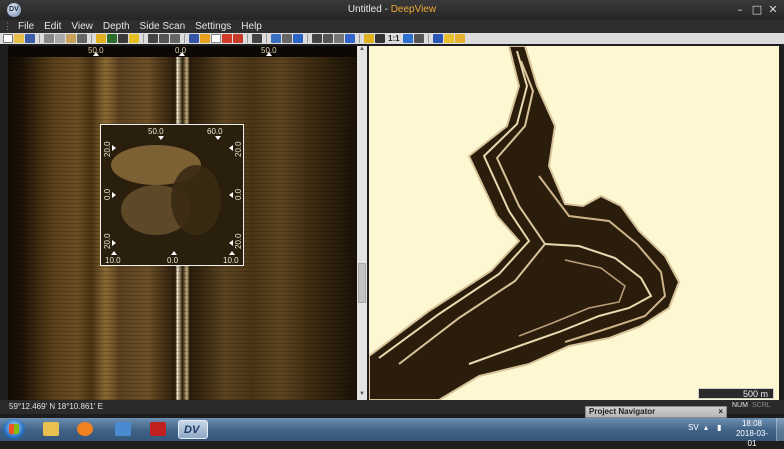 Image resolution: width=784 pixels, height=449 pixels. What do you see at coordinates (448, 38) in the screenshot?
I see `mark-icon` at bounding box center [448, 38].